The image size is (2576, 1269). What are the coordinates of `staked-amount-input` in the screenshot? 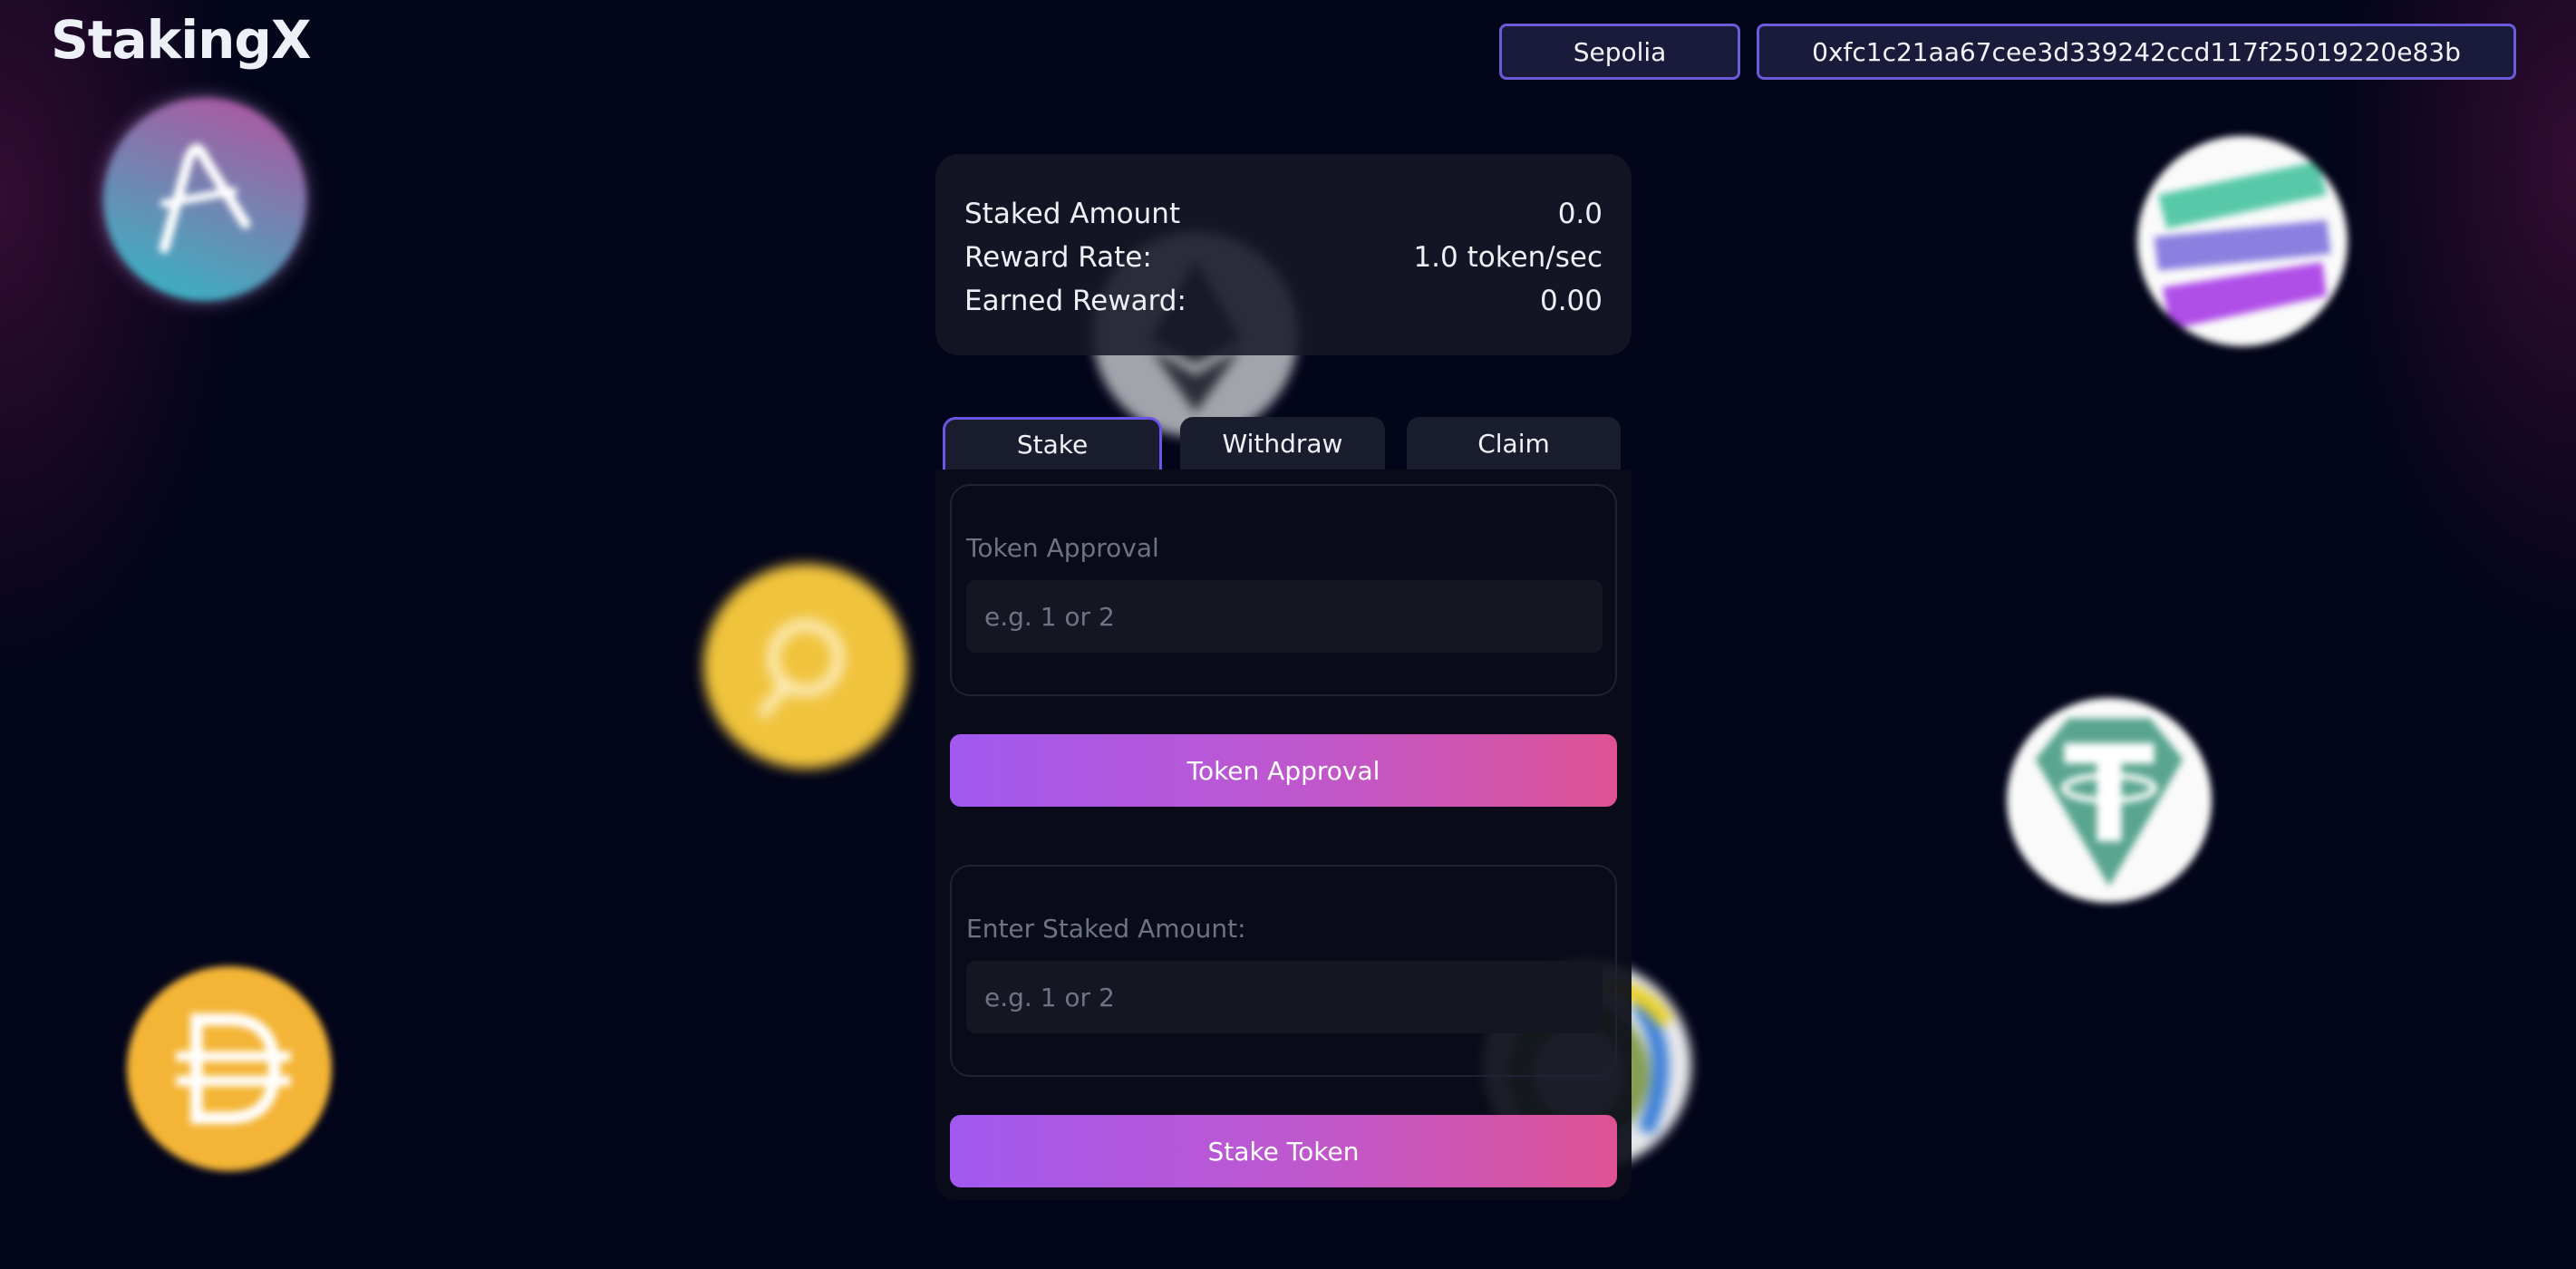 It's located at (1284, 997).